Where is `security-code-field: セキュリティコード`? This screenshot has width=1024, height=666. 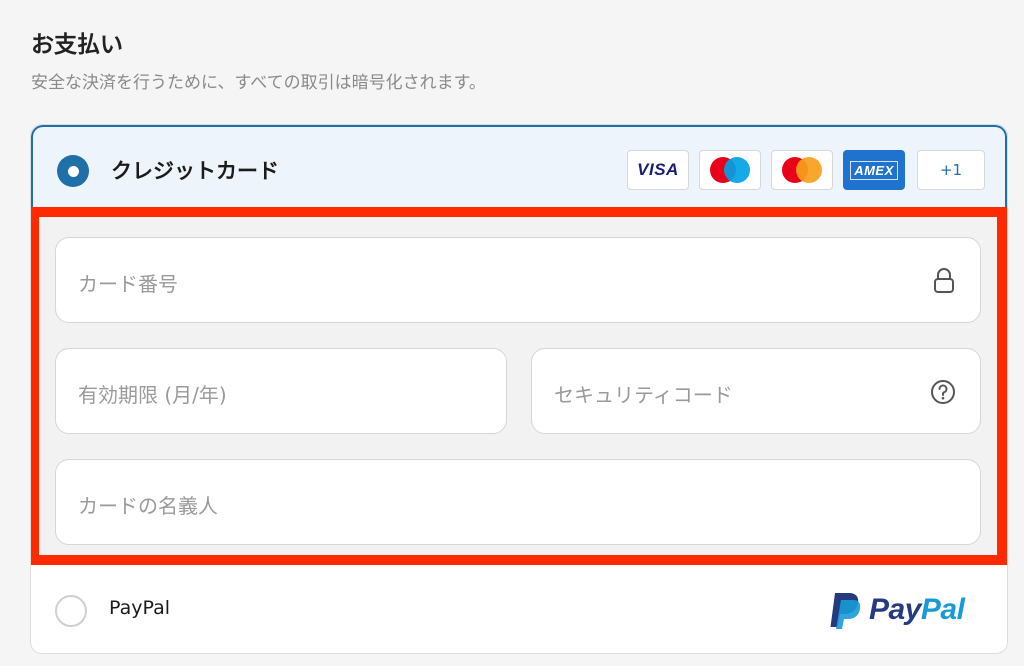
security-code-field: セキュリティコード is located at coordinates (756, 391).